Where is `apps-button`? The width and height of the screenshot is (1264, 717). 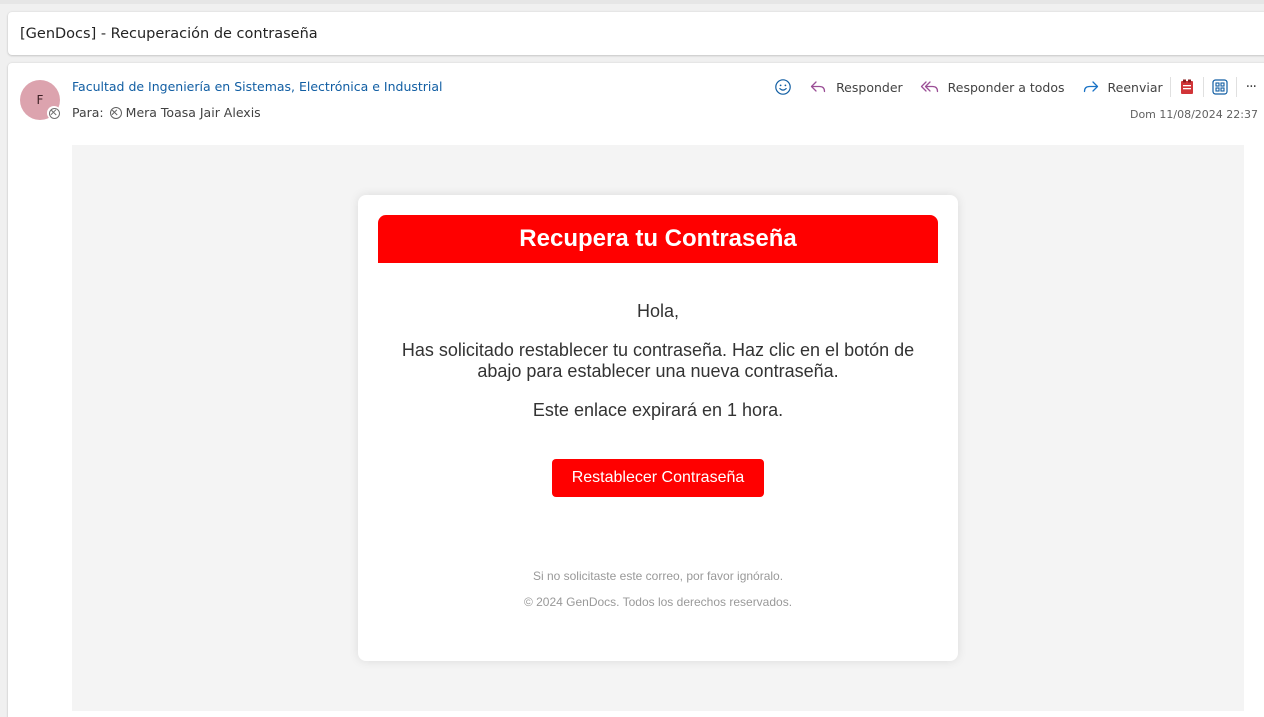 apps-button is located at coordinates (1220, 87).